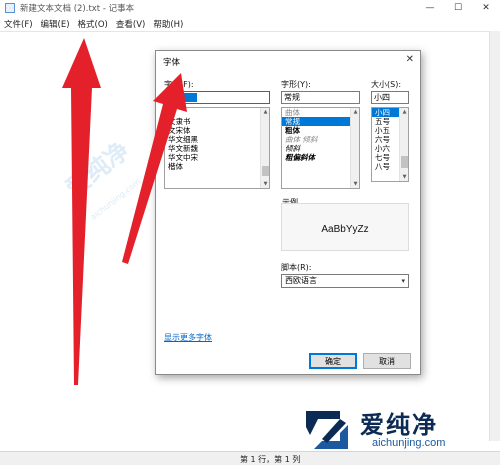  I want to click on list-item: 粗偏斜体, so click(320, 157).